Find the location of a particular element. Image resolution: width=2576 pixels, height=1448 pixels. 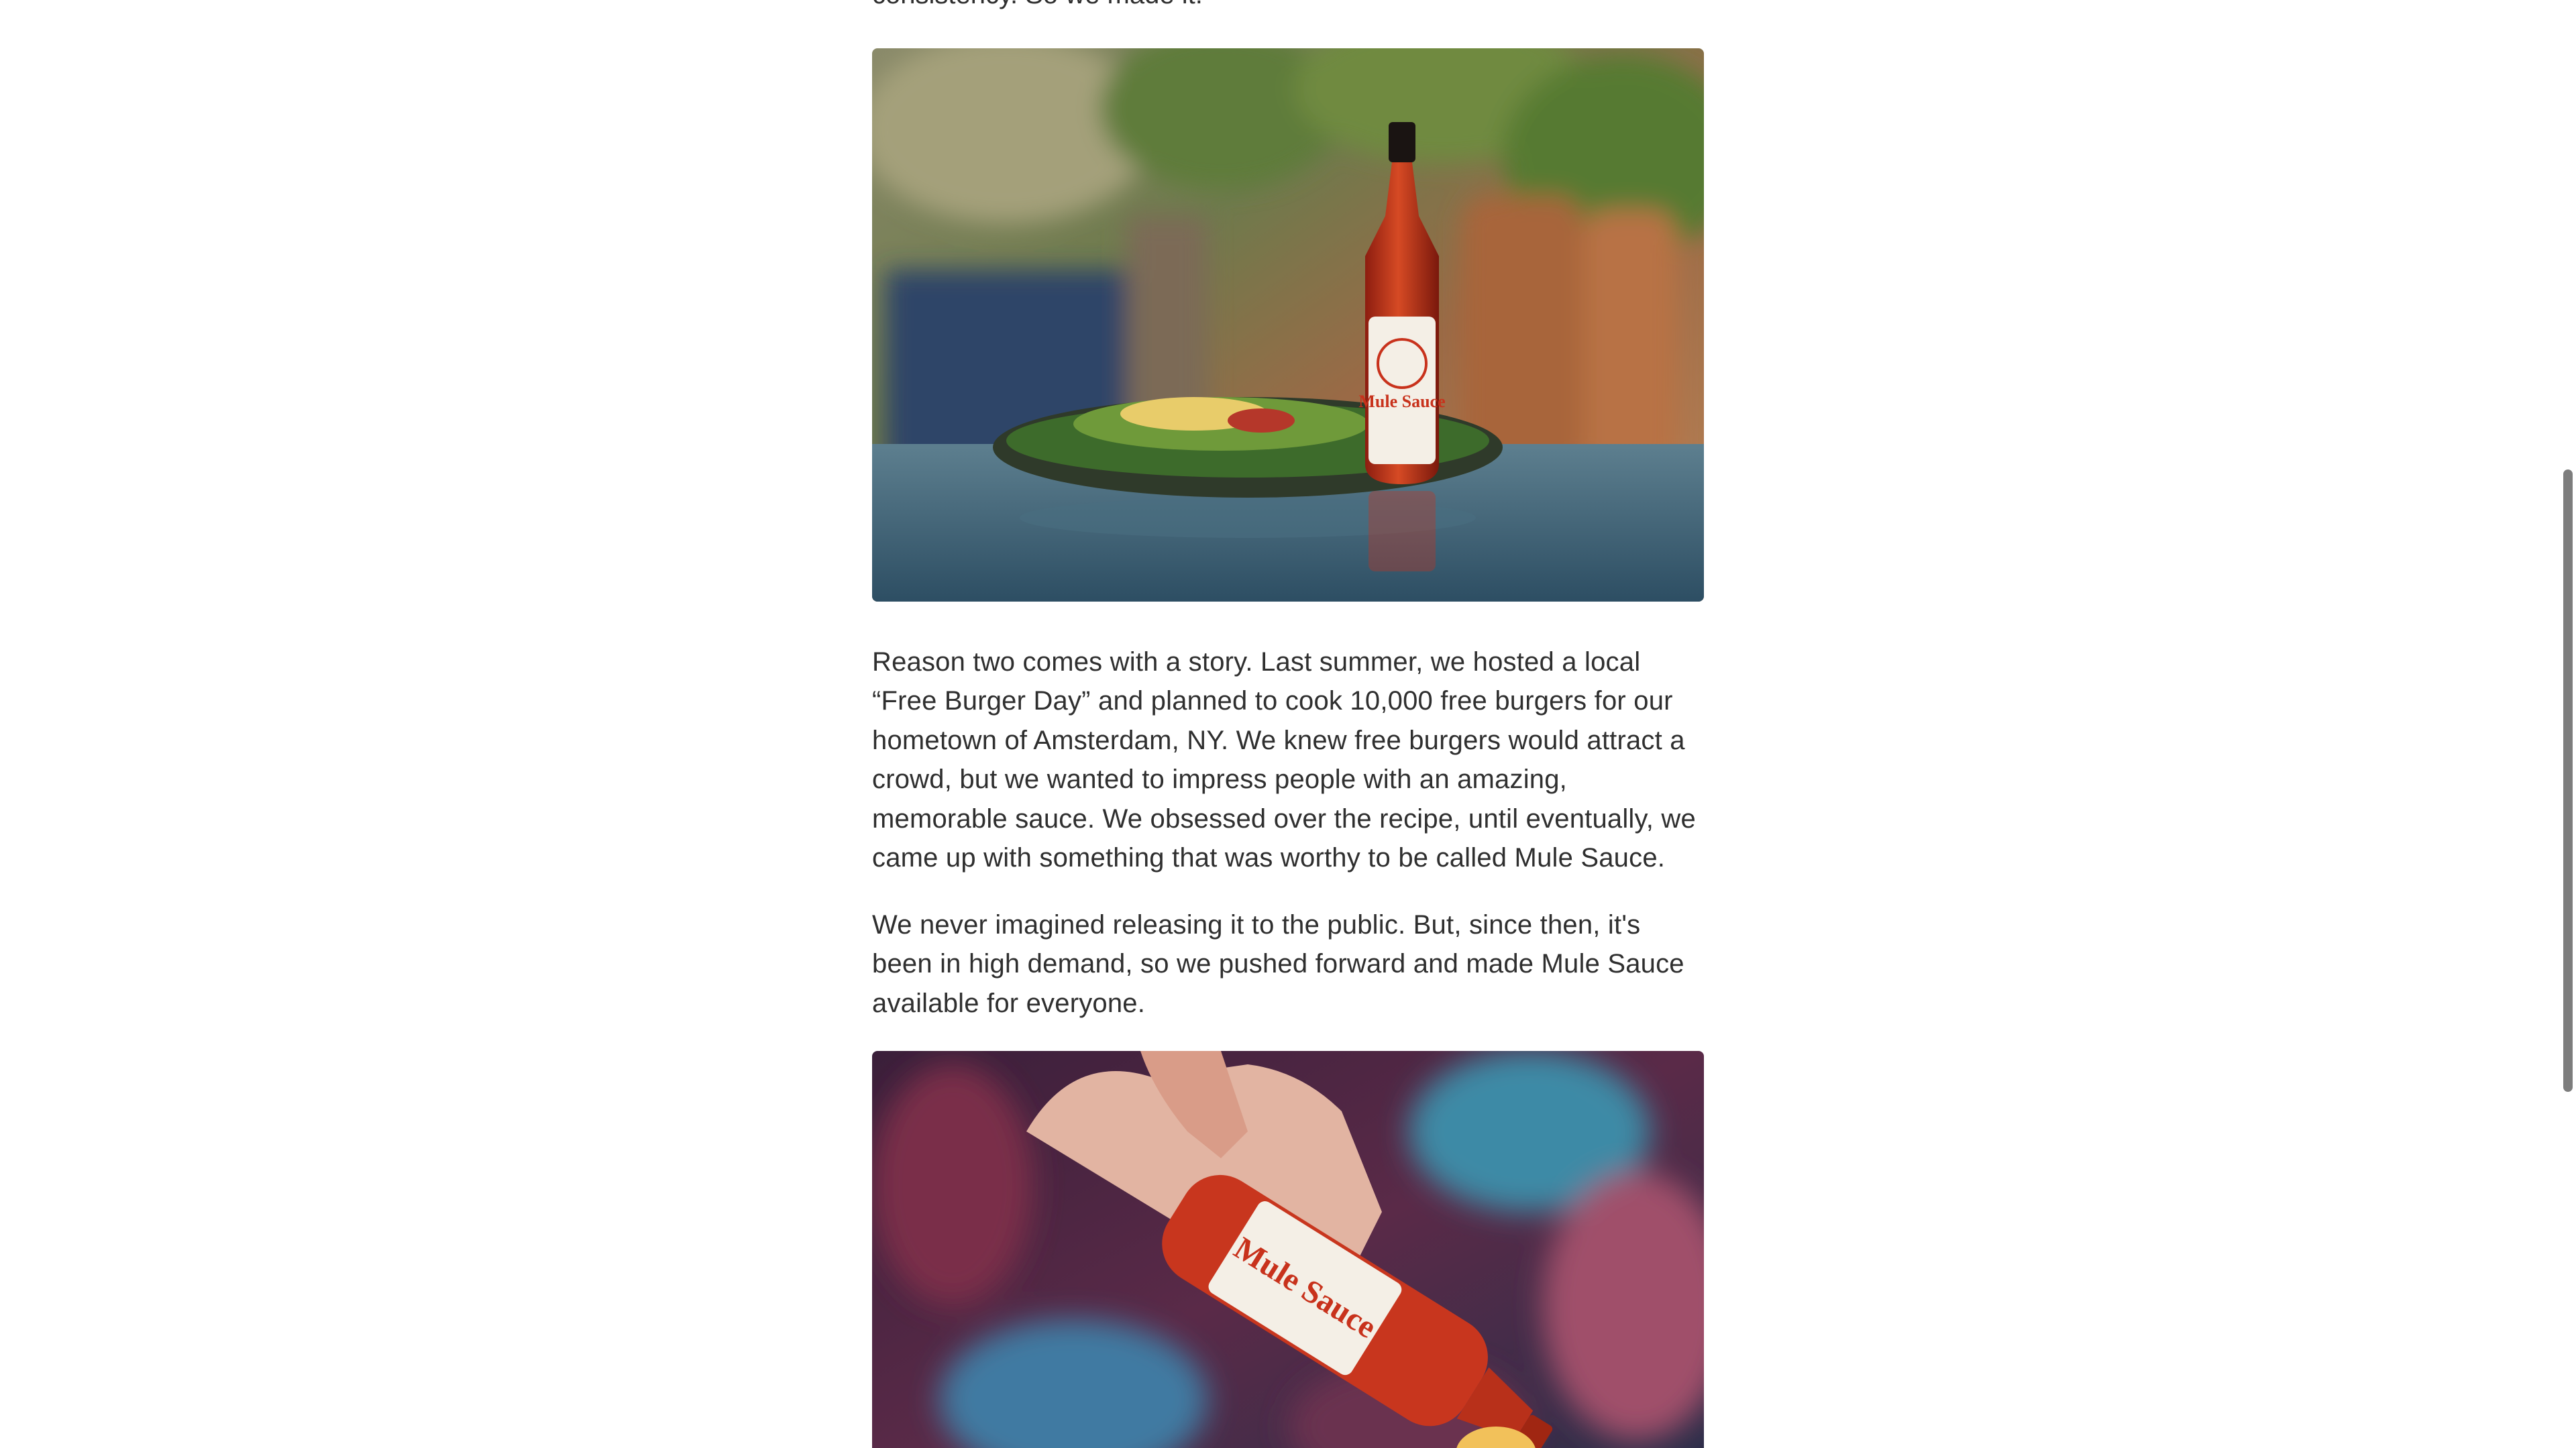

page-scrollbar is located at coordinates (2568, 724).